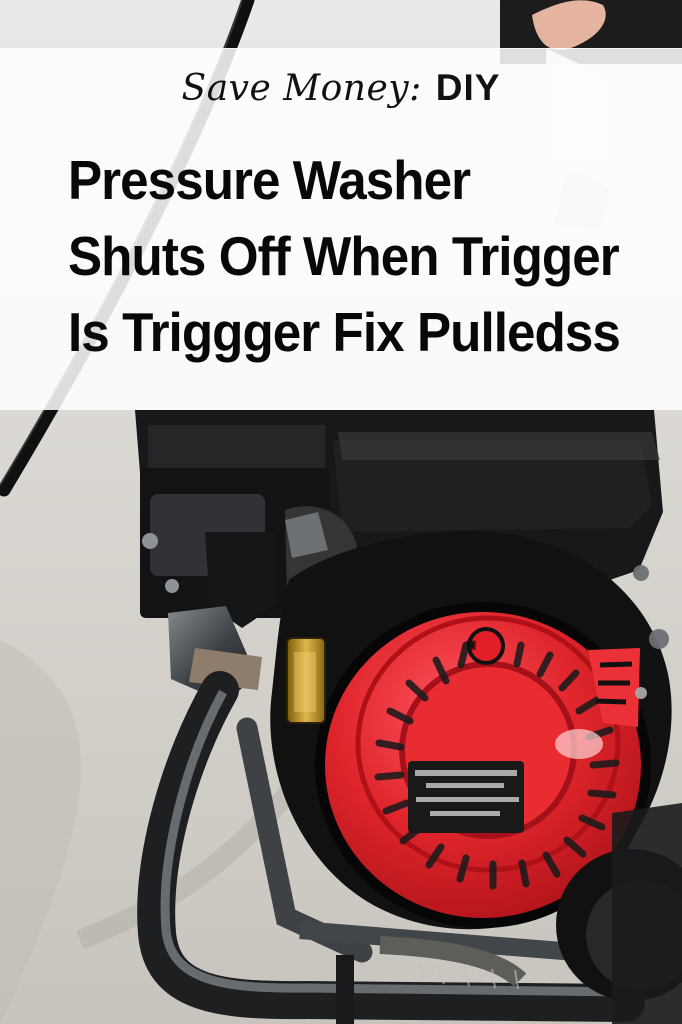 The image size is (682, 1024). I want to click on headline-line-1: Pressure Washer, so click(269, 180).